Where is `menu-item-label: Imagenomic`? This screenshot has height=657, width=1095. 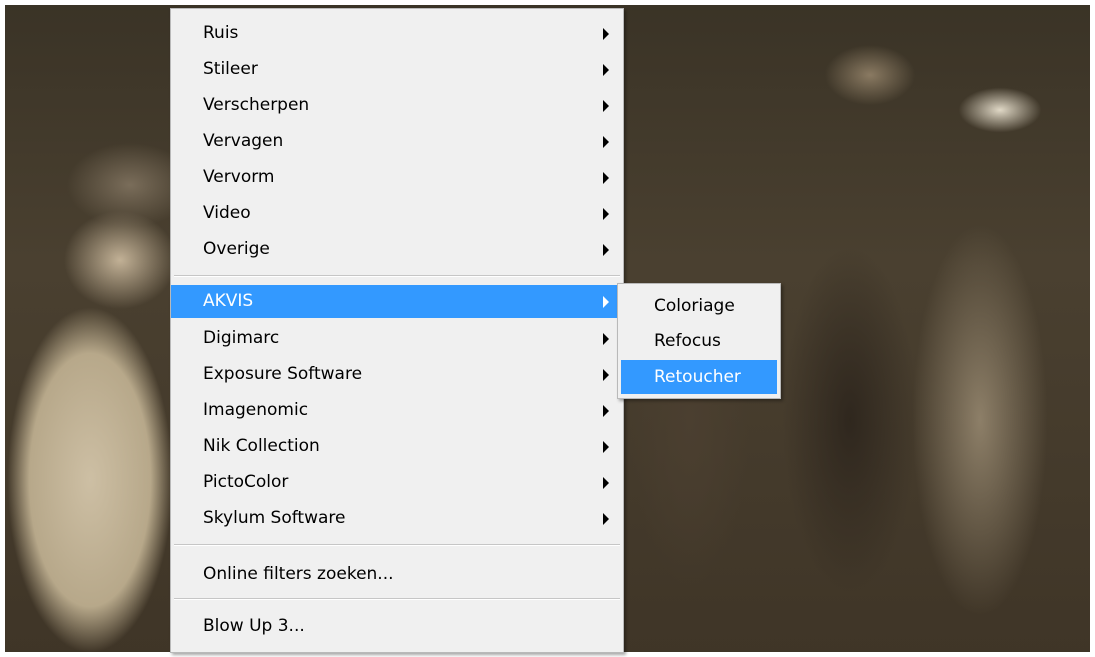 menu-item-label: Imagenomic is located at coordinates (256, 410).